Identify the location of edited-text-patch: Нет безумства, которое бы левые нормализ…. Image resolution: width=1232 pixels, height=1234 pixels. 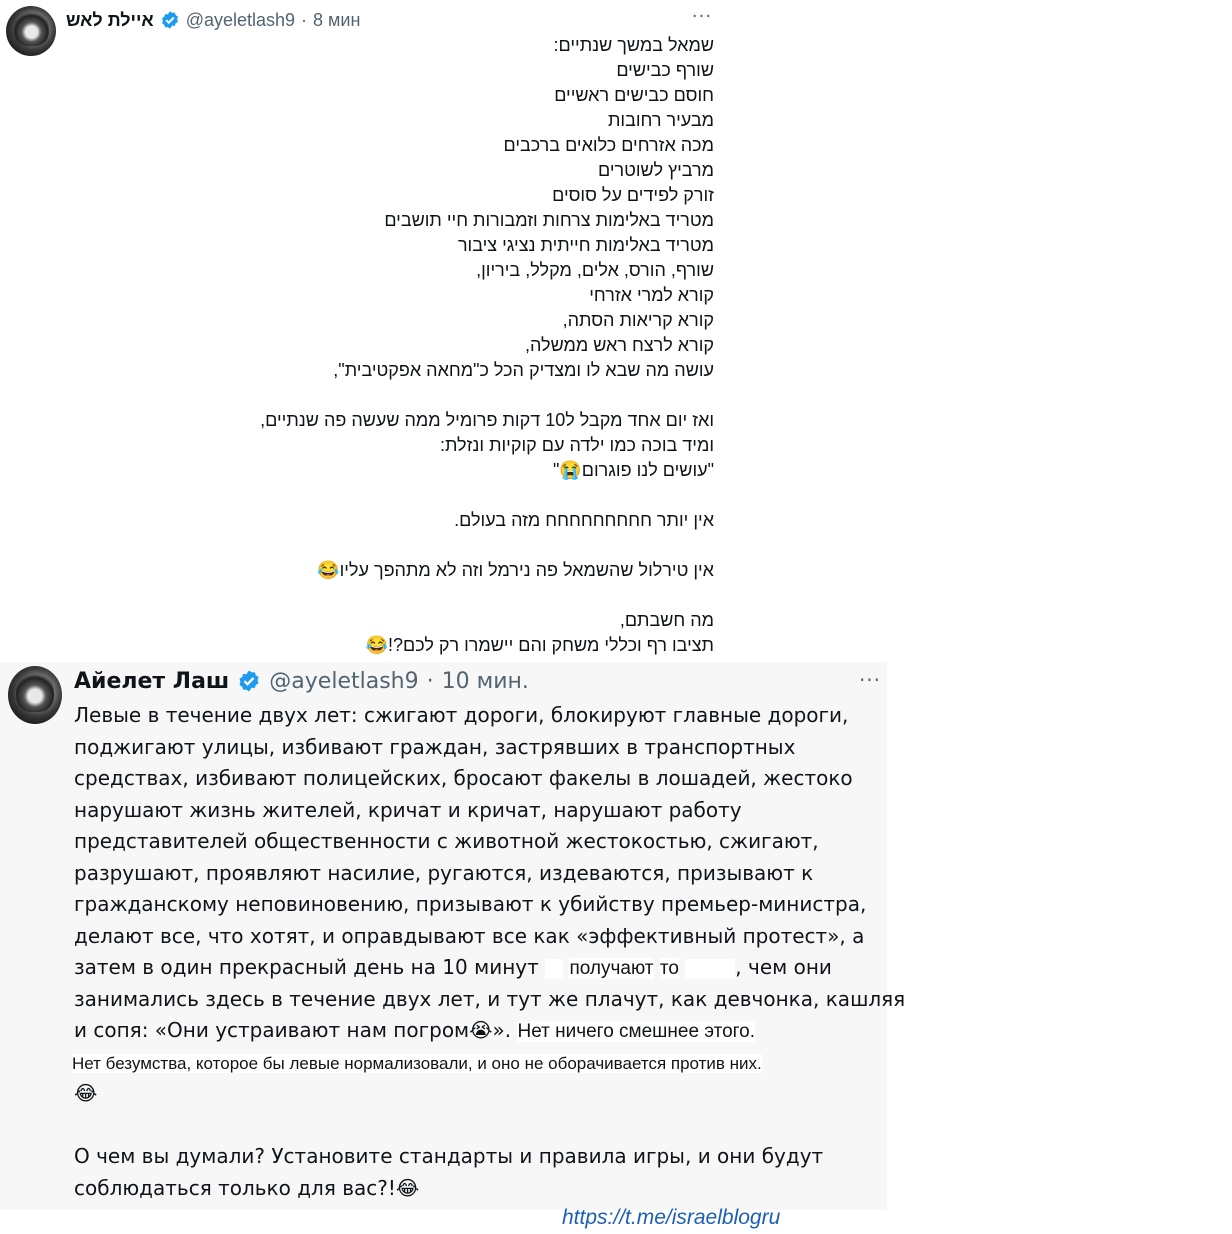
(417, 1063).